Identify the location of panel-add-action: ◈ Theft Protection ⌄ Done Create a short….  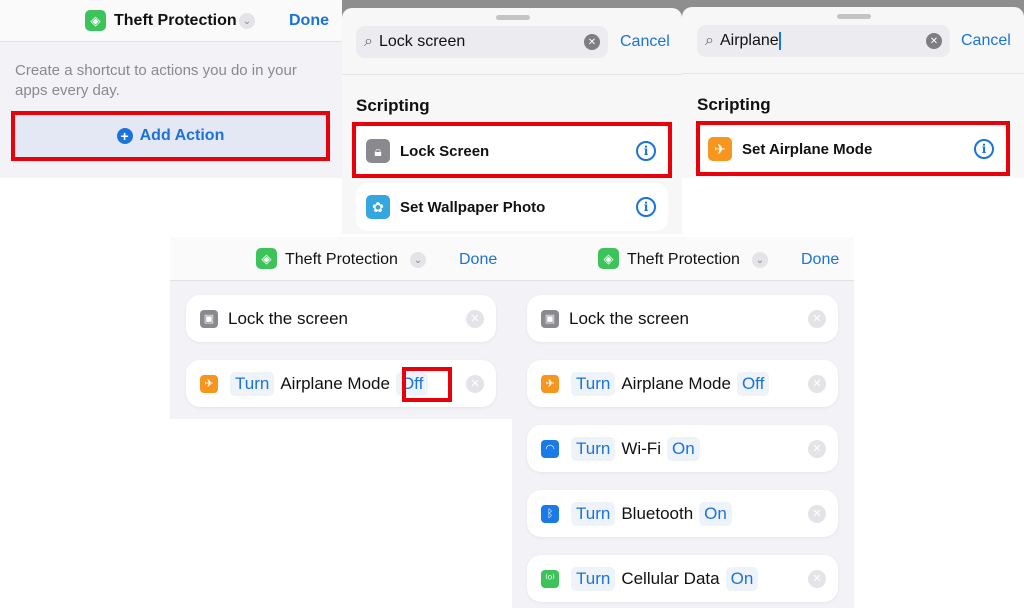
(171, 89).